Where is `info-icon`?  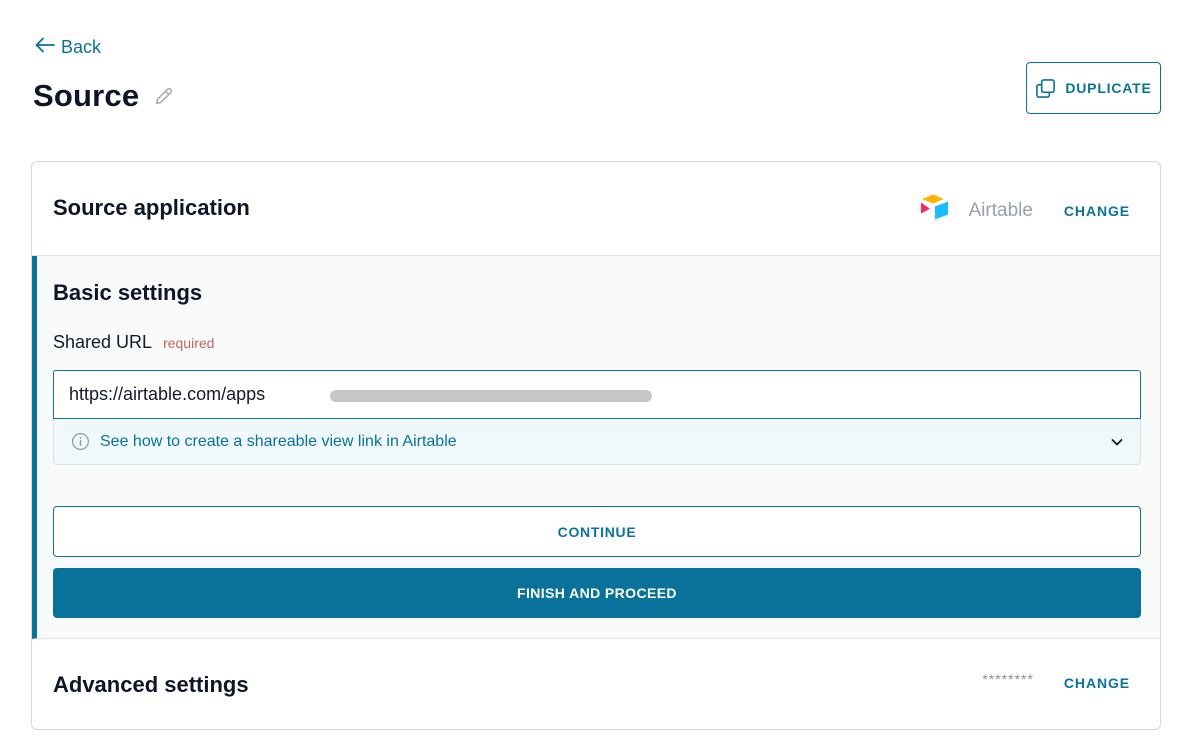
info-icon is located at coordinates (85, 441).